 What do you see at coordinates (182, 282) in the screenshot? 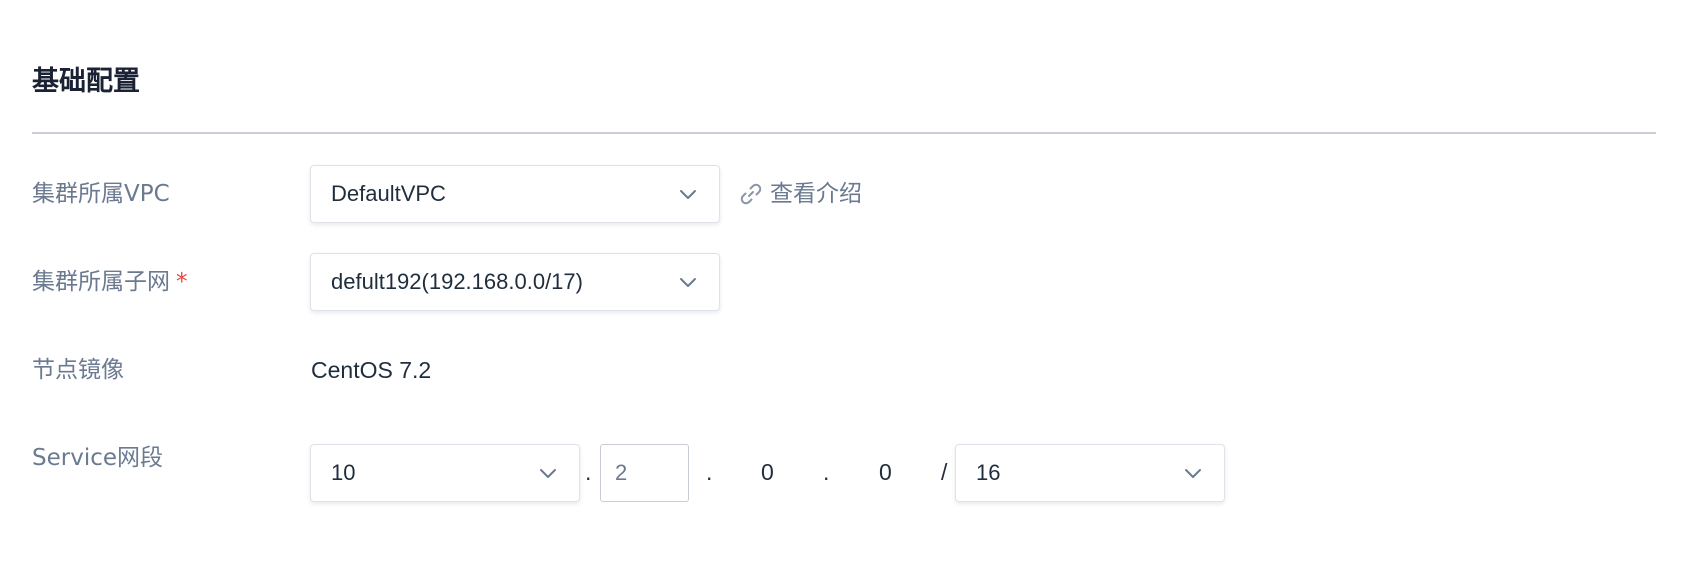
I see `required-mark: *` at bounding box center [182, 282].